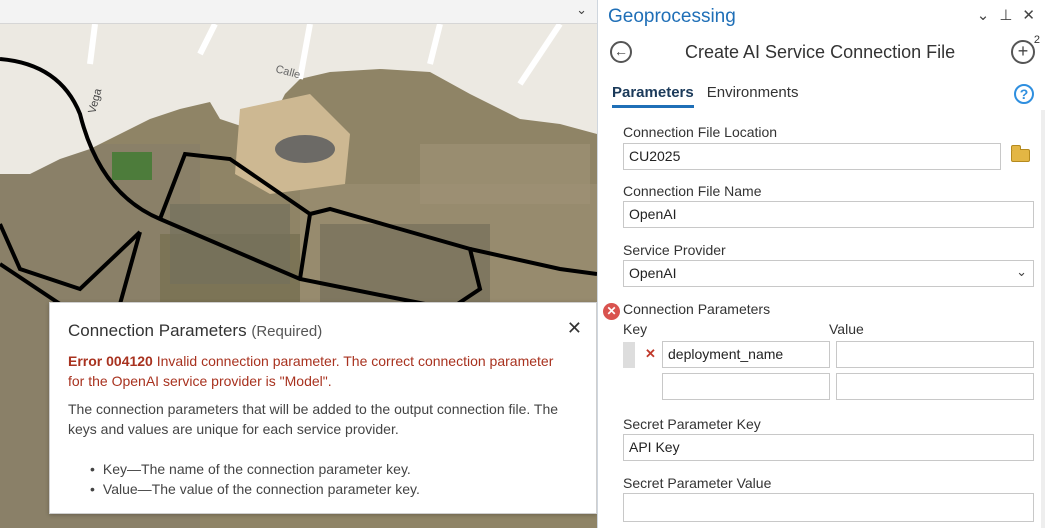  Describe the element at coordinates (828, 447) in the screenshot. I see `secret-key-input: API Key` at that location.